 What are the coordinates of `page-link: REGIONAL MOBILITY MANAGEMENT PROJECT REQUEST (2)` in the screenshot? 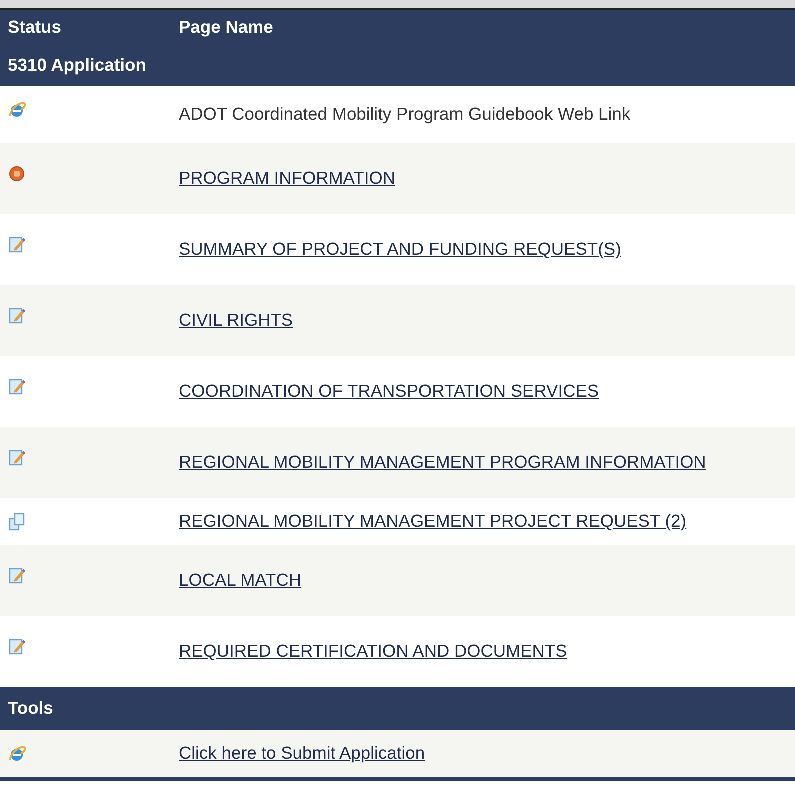 It's located at (433, 521).